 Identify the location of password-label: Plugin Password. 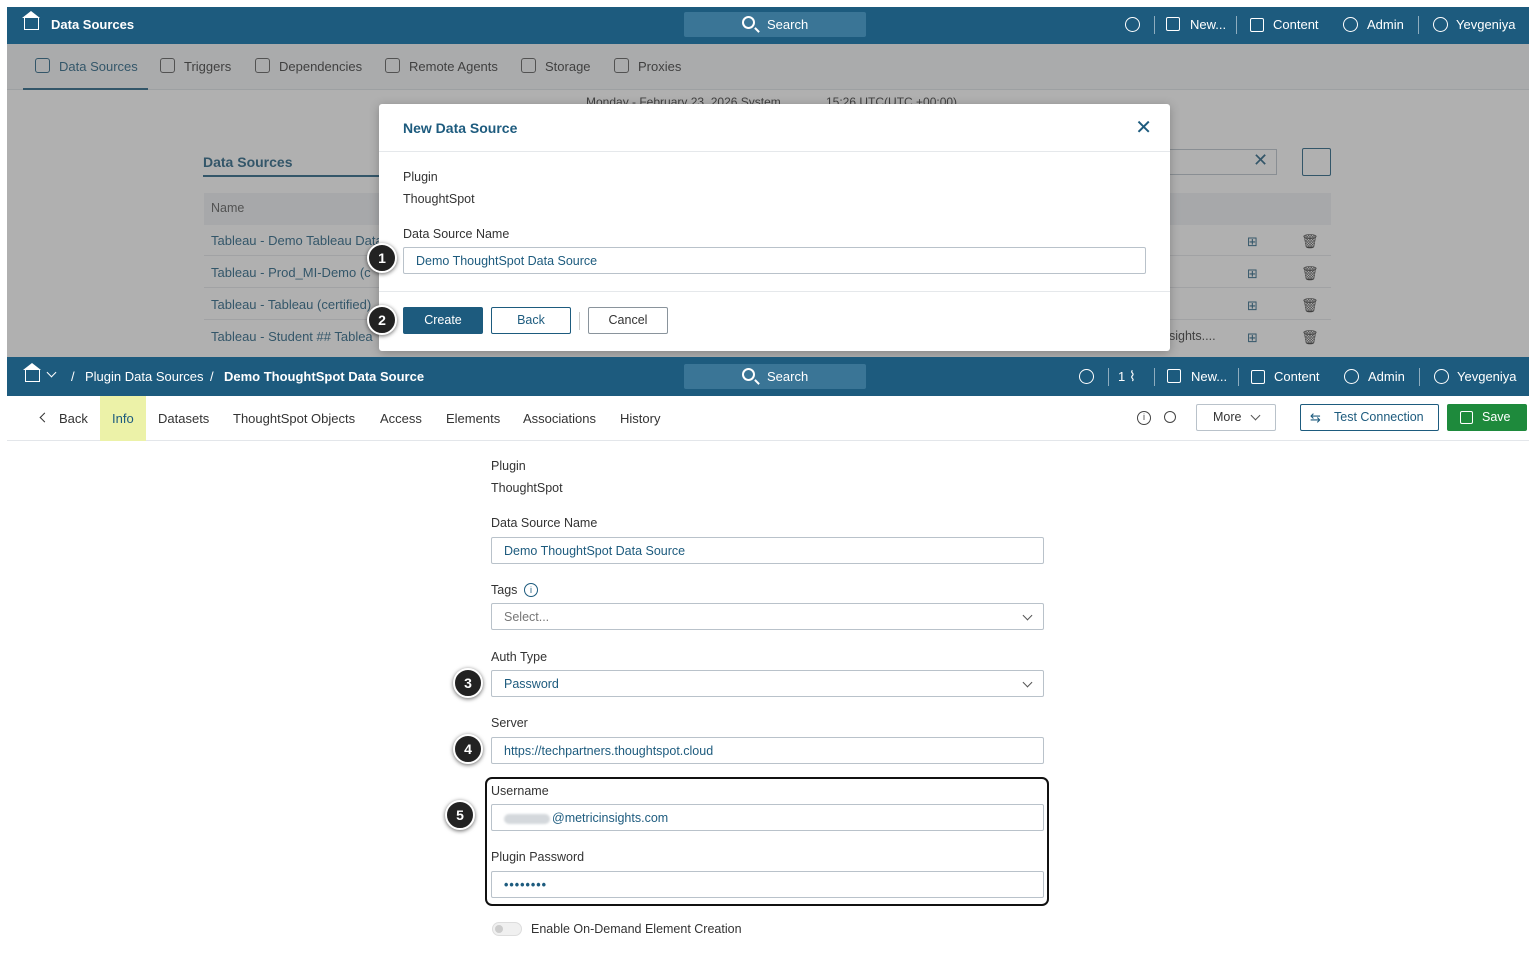
(538, 857).